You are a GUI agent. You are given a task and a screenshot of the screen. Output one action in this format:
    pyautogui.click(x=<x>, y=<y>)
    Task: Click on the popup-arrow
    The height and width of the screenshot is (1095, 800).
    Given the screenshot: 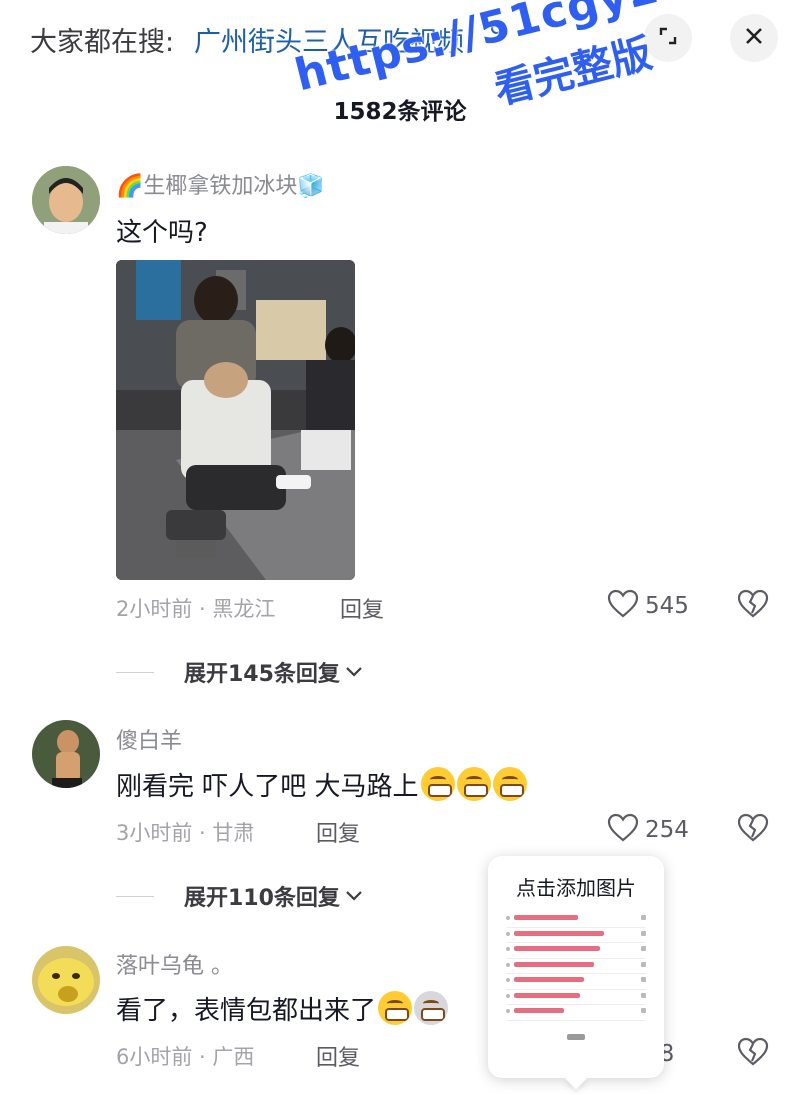 What is the action you would take?
    pyautogui.click(x=576, y=1078)
    